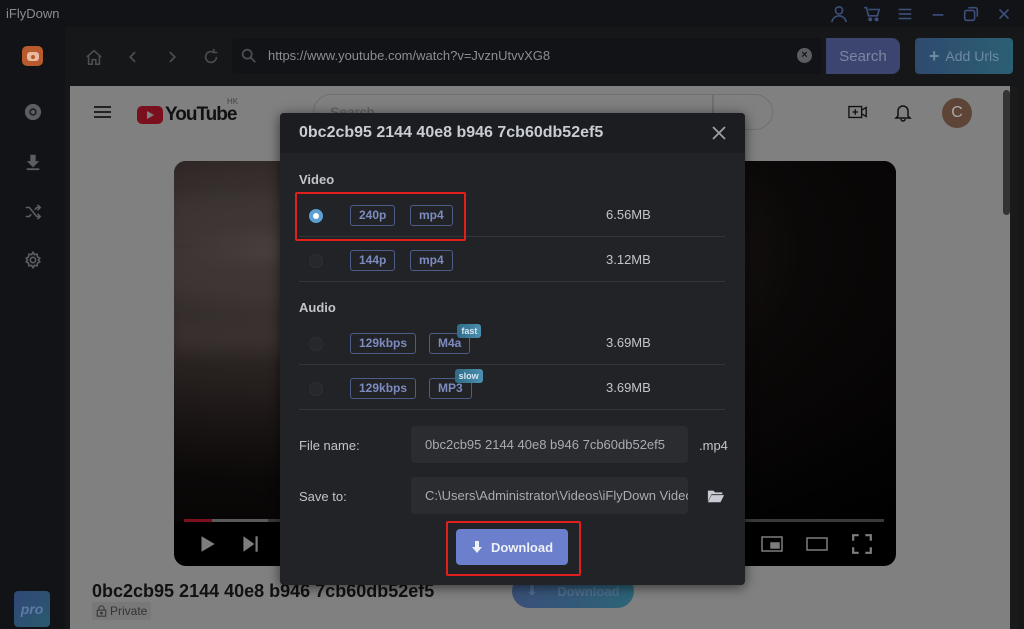 This screenshot has height=629, width=1024. Describe the element at coordinates (468, 376) in the screenshot. I see `speed-badge: slow` at that location.